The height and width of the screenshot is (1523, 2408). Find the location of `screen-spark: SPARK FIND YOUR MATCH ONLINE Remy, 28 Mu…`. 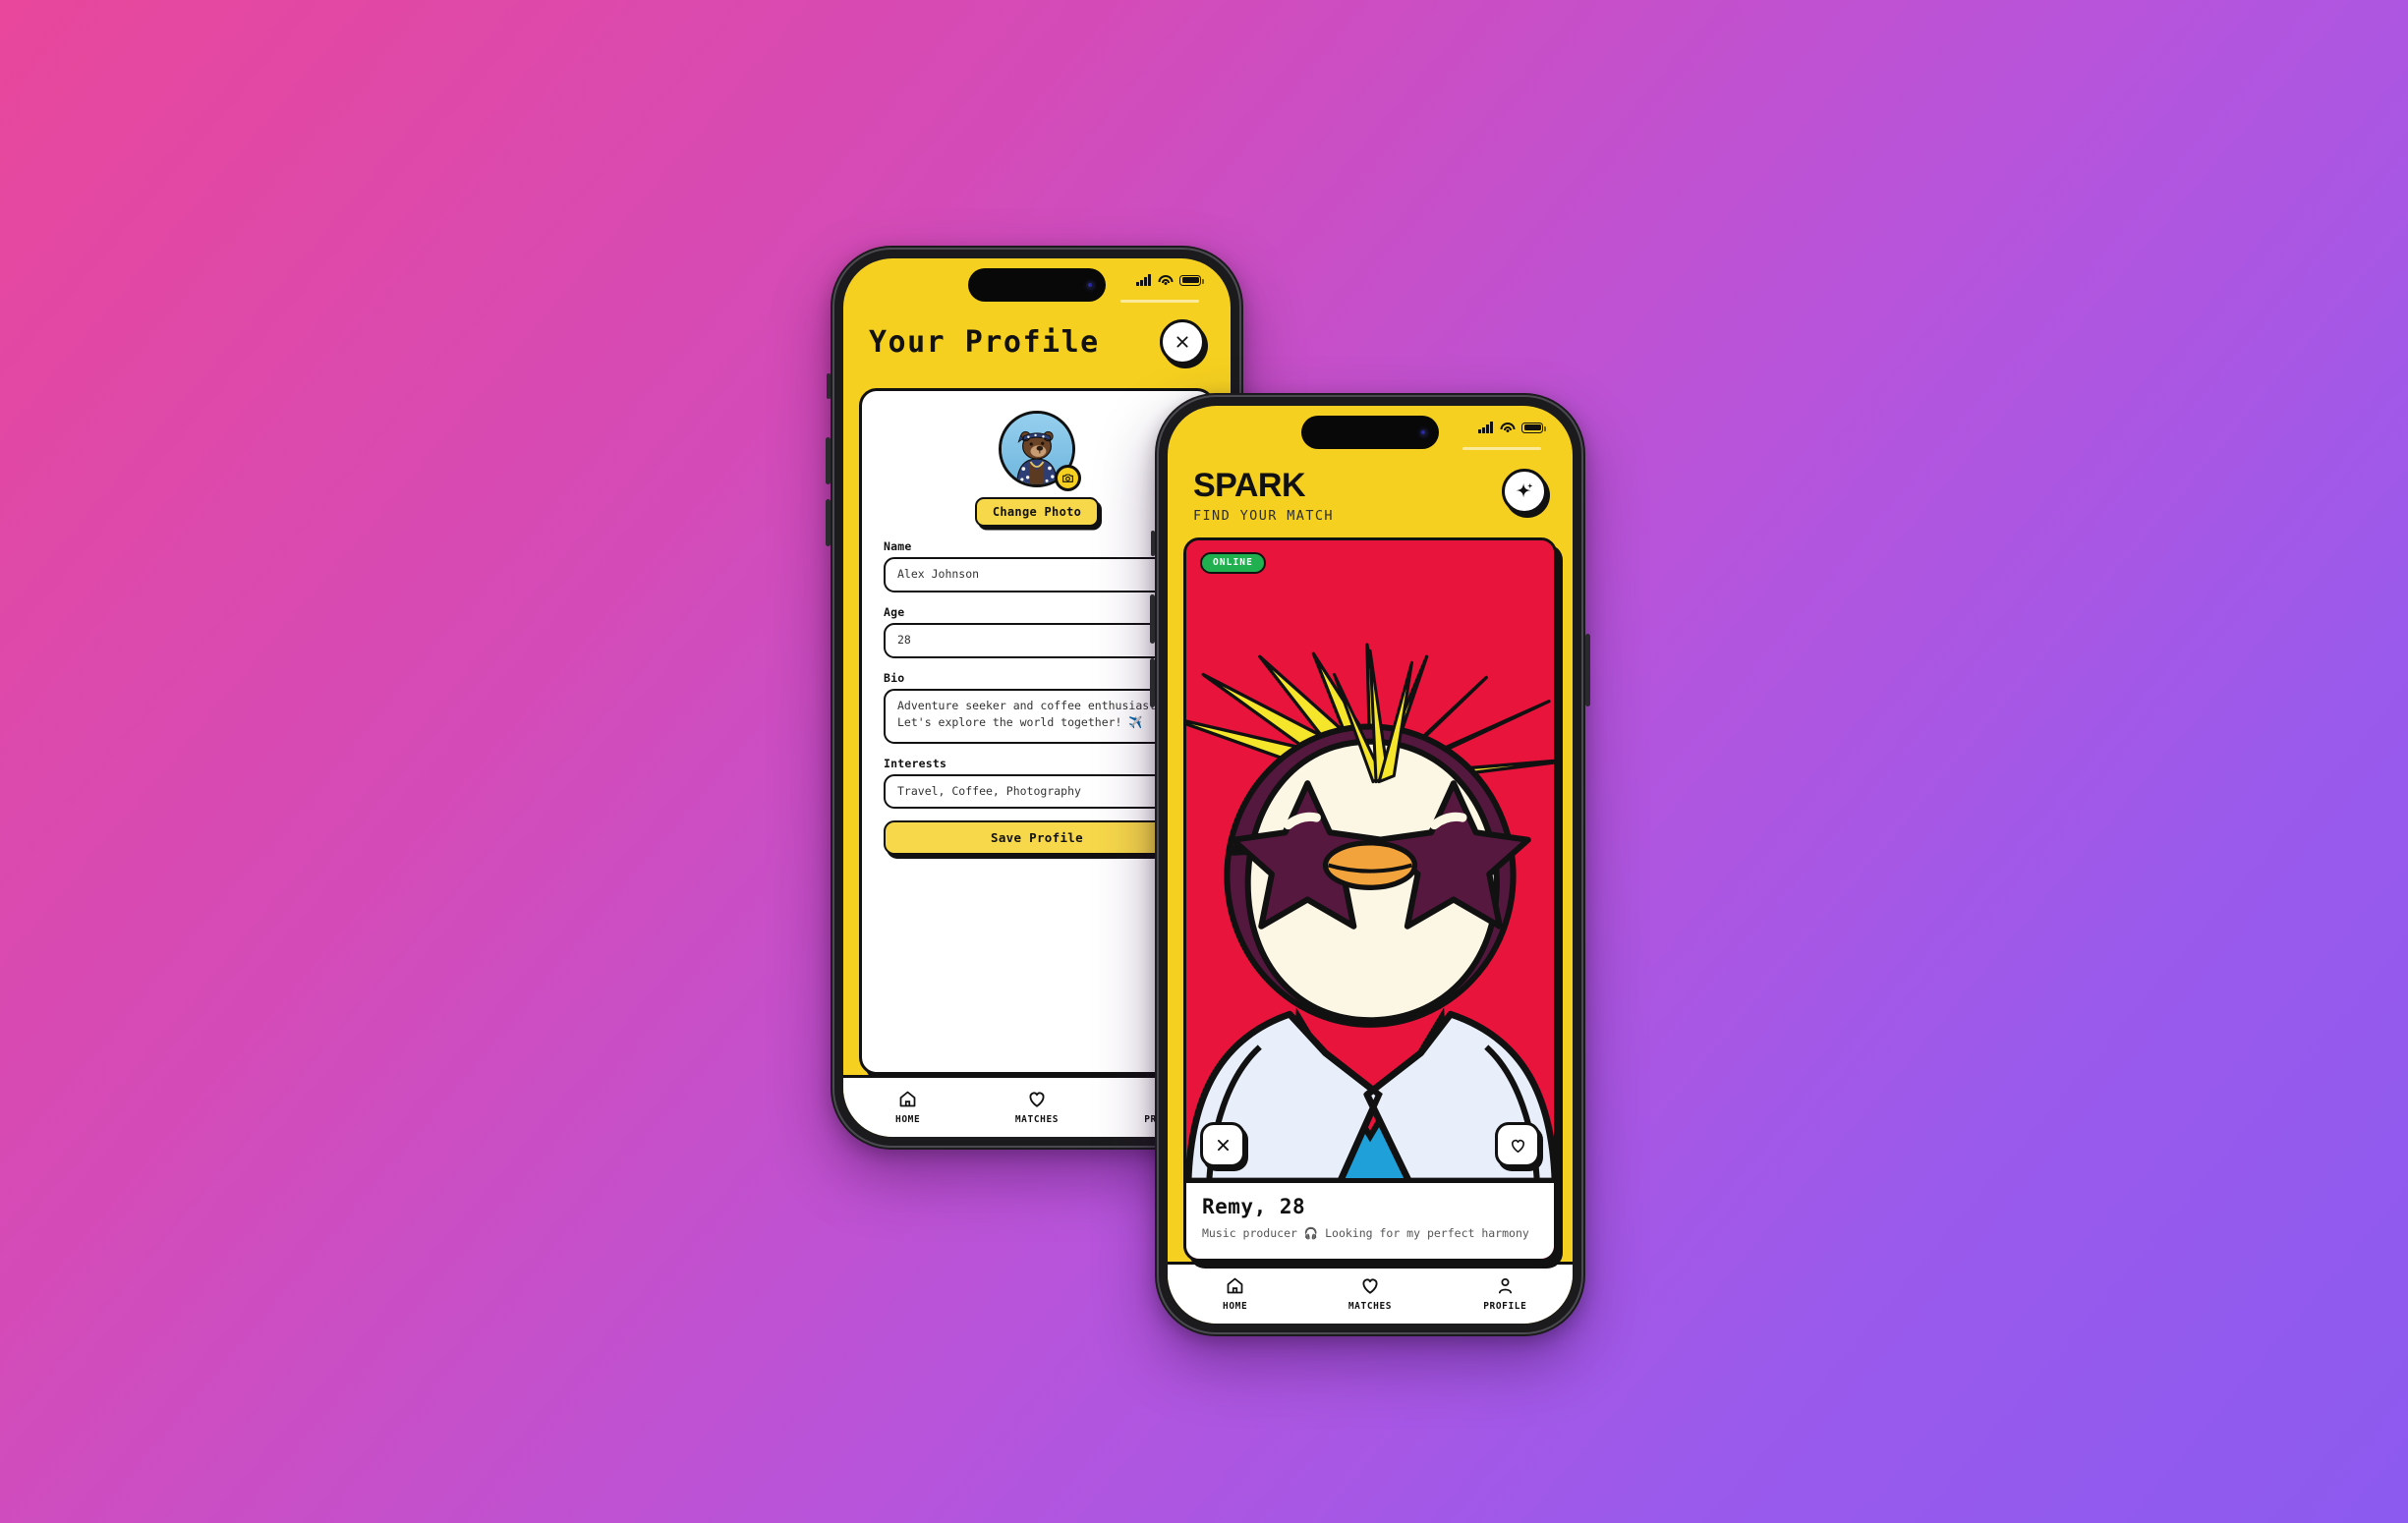

screen-spark: SPARK FIND YOUR MATCH ONLINE Remy, 28 Mu… is located at coordinates (1370, 865).